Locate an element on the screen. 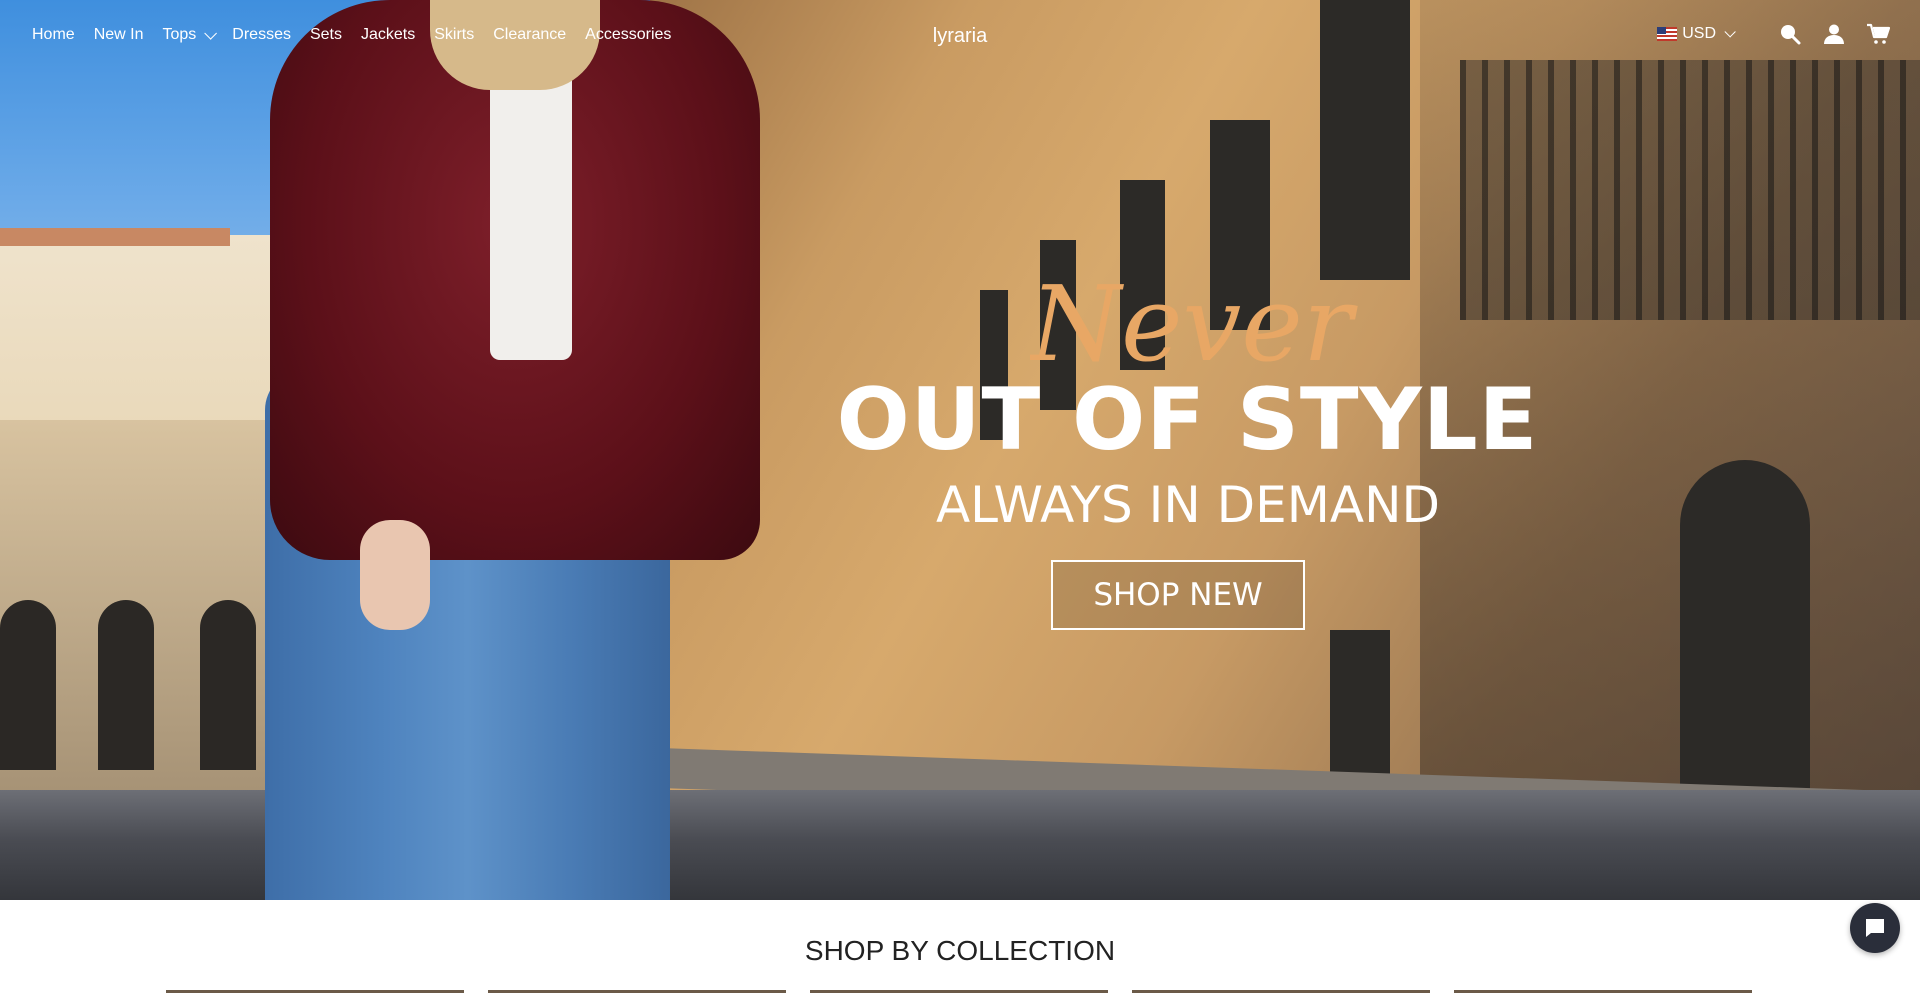 The height and width of the screenshot is (993, 1920). cart-icon is located at coordinates (1878, 34).